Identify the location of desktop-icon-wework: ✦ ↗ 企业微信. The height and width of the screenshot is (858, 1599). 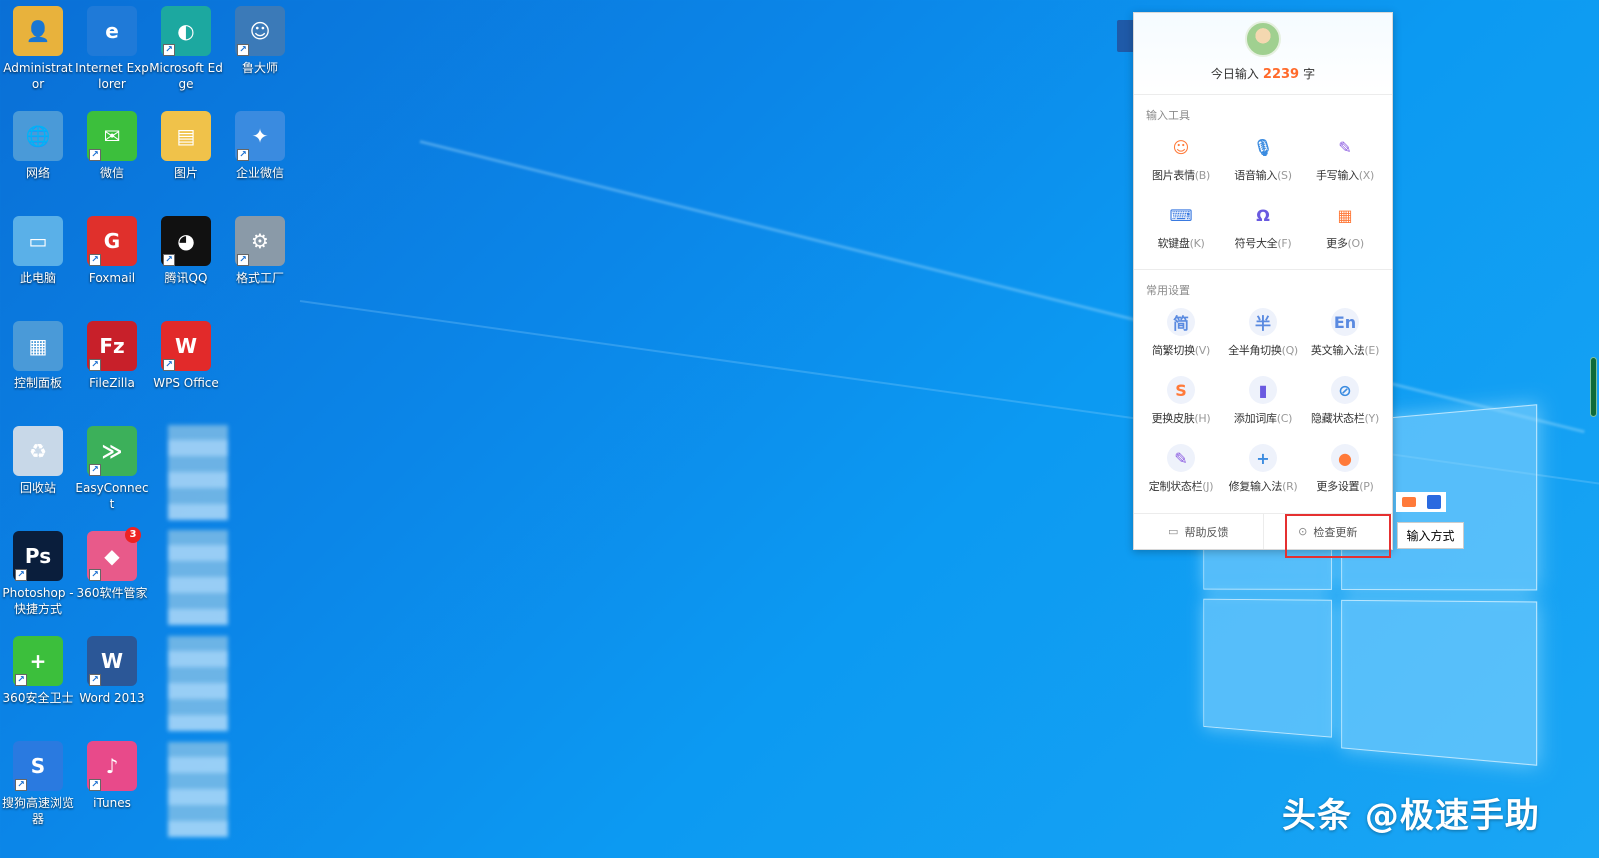
(260, 146).